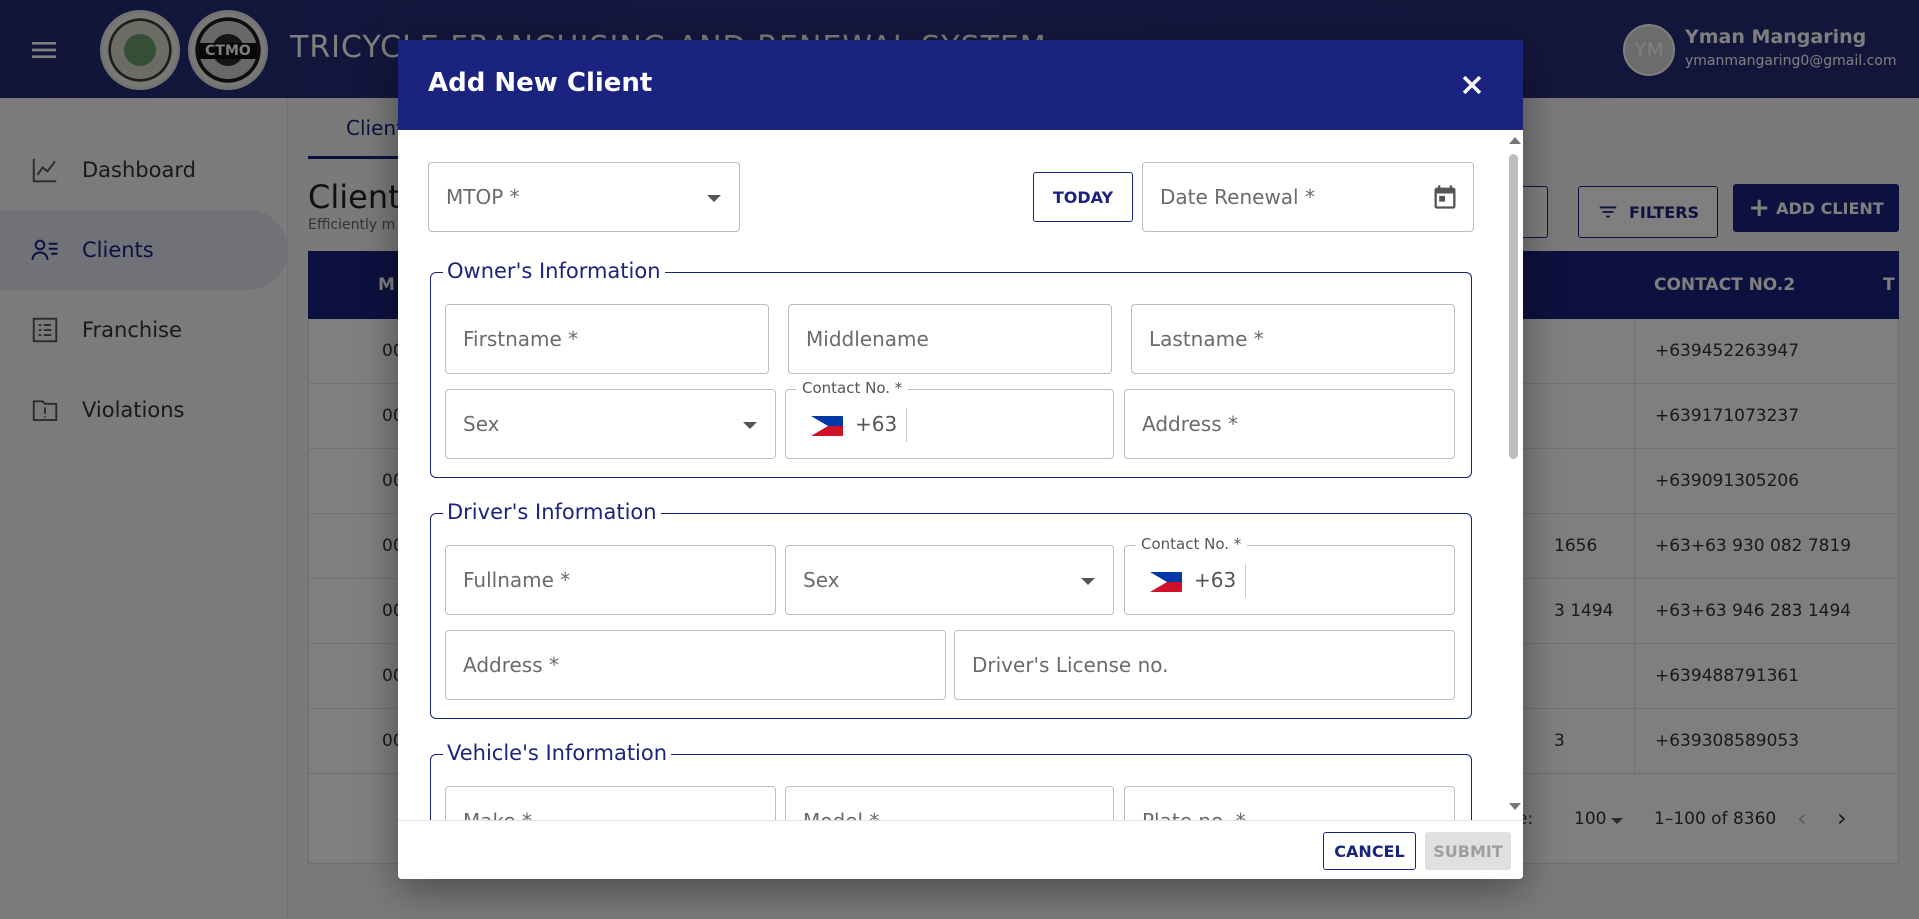 The width and height of the screenshot is (1919, 919). Describe the element at coordinates (949, 580) in the screenshot. I see `driver-sex-select: Sex` at that location.